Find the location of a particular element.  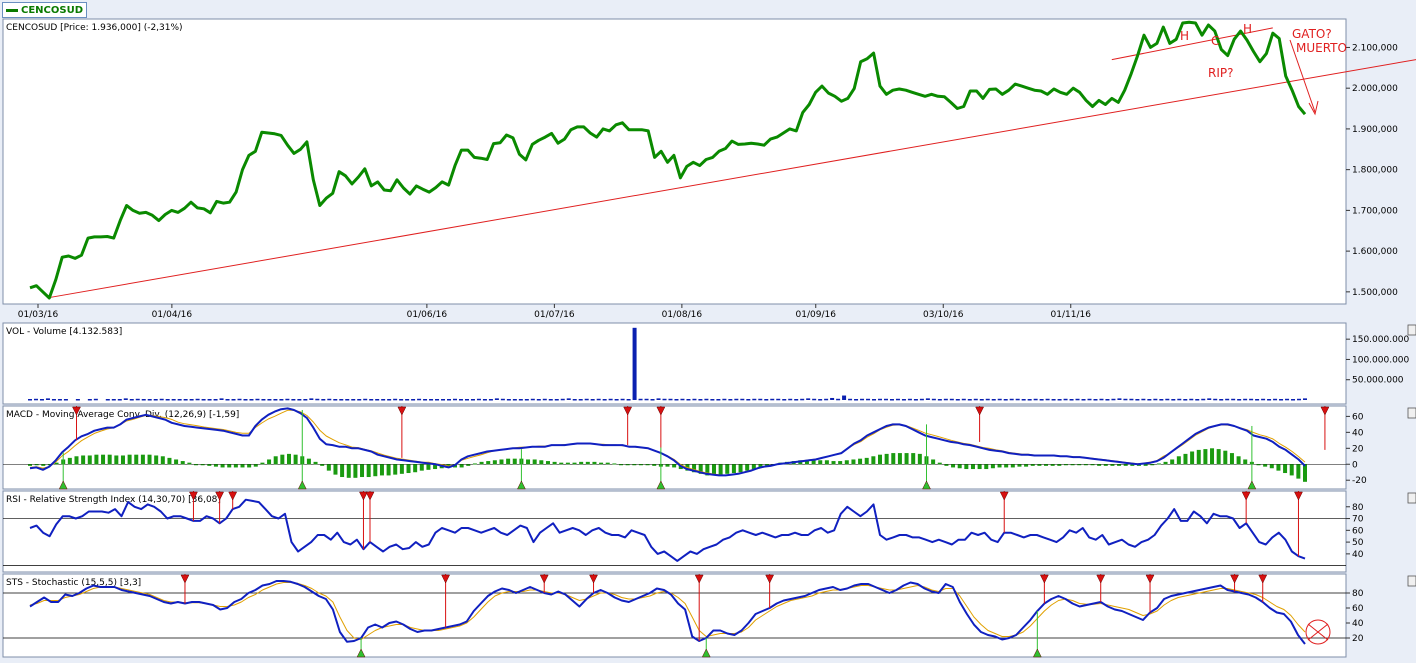

y-tick-label-vol: 150.000.000 is located at coordinates (1381, 340).